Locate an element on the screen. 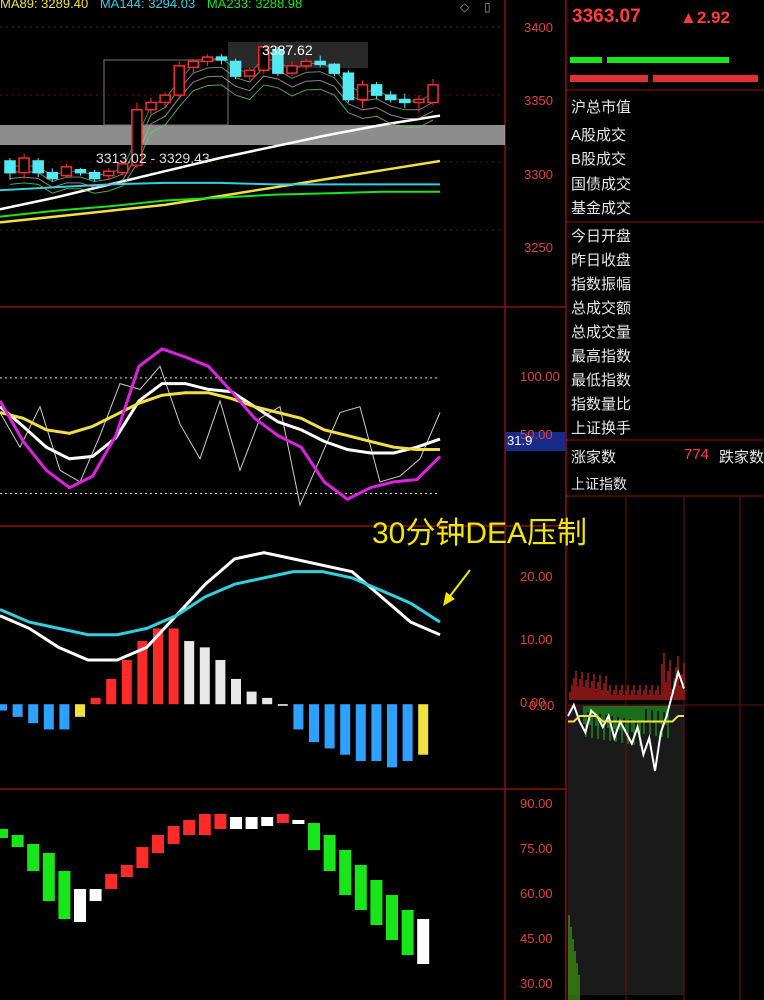  ma89-legend: MA89: 3289.40 is located at coordinates (44, 5).